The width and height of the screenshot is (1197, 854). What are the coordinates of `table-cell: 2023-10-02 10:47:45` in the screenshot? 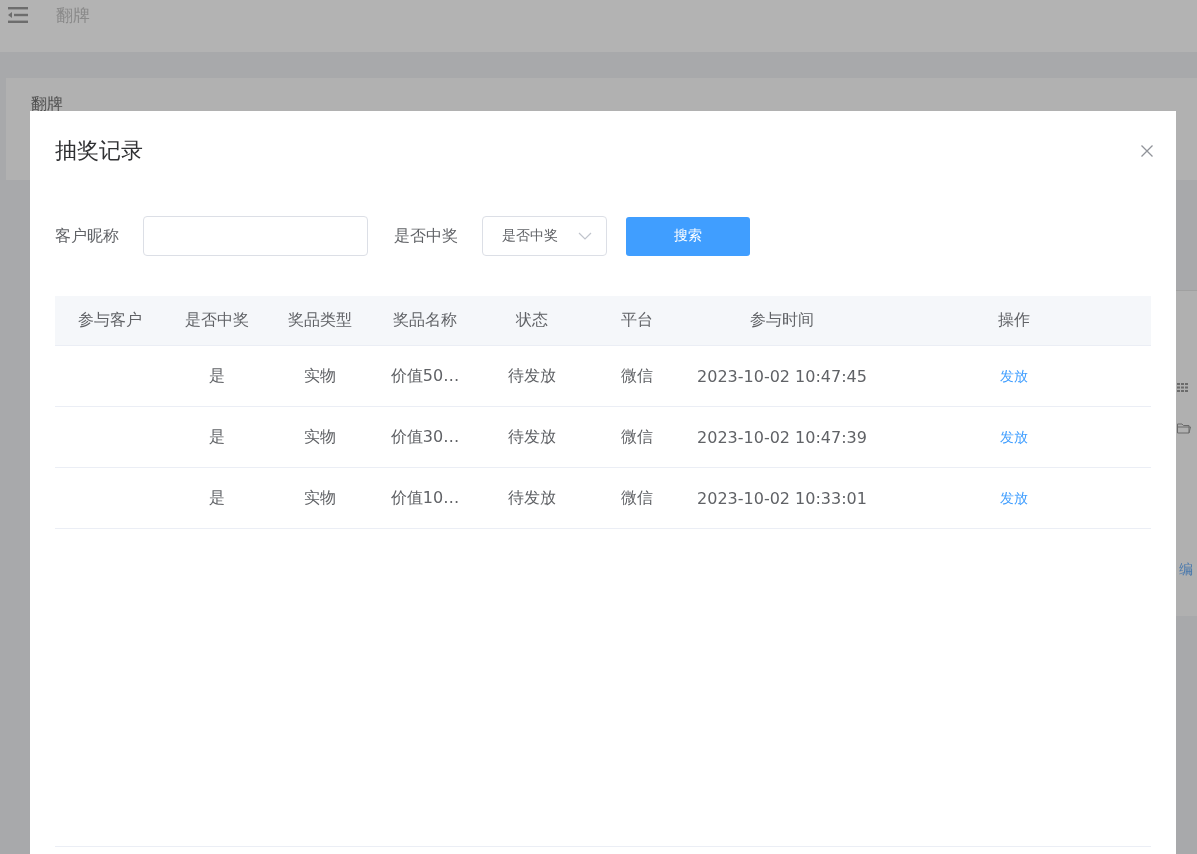 It's located at (782, 376).